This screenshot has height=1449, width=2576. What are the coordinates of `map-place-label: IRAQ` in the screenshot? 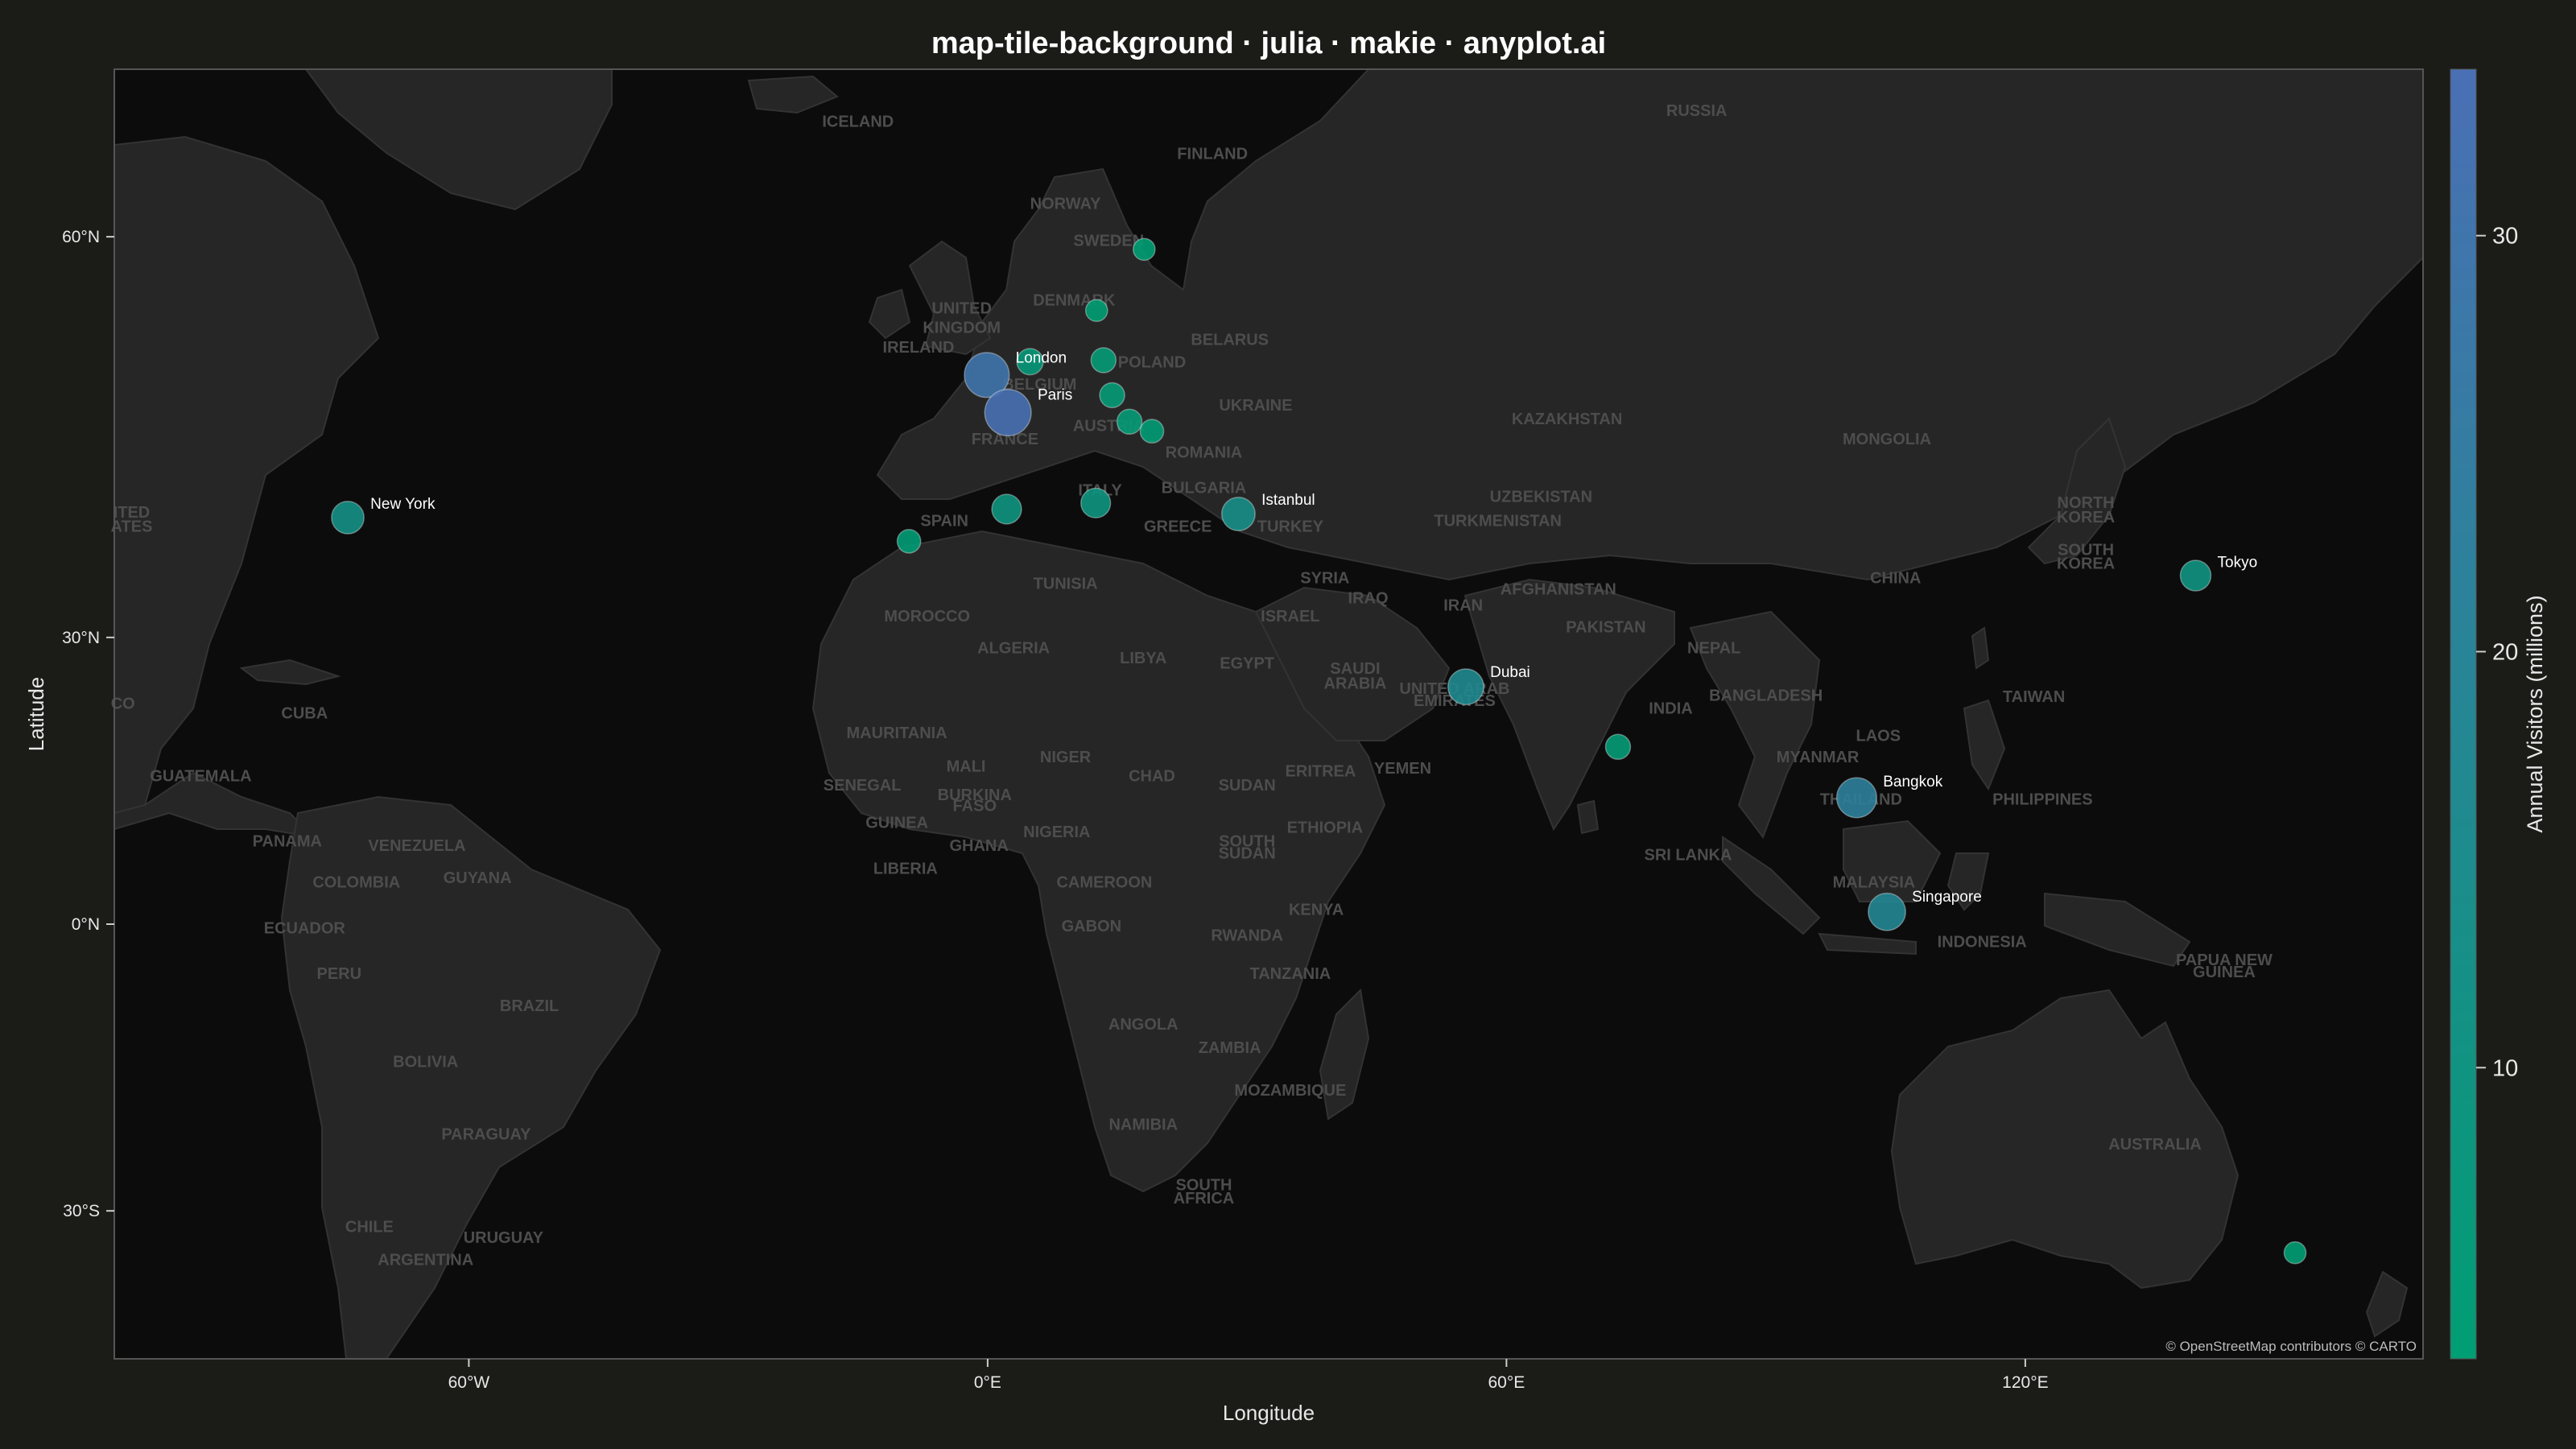 It's located at (1368, 598).